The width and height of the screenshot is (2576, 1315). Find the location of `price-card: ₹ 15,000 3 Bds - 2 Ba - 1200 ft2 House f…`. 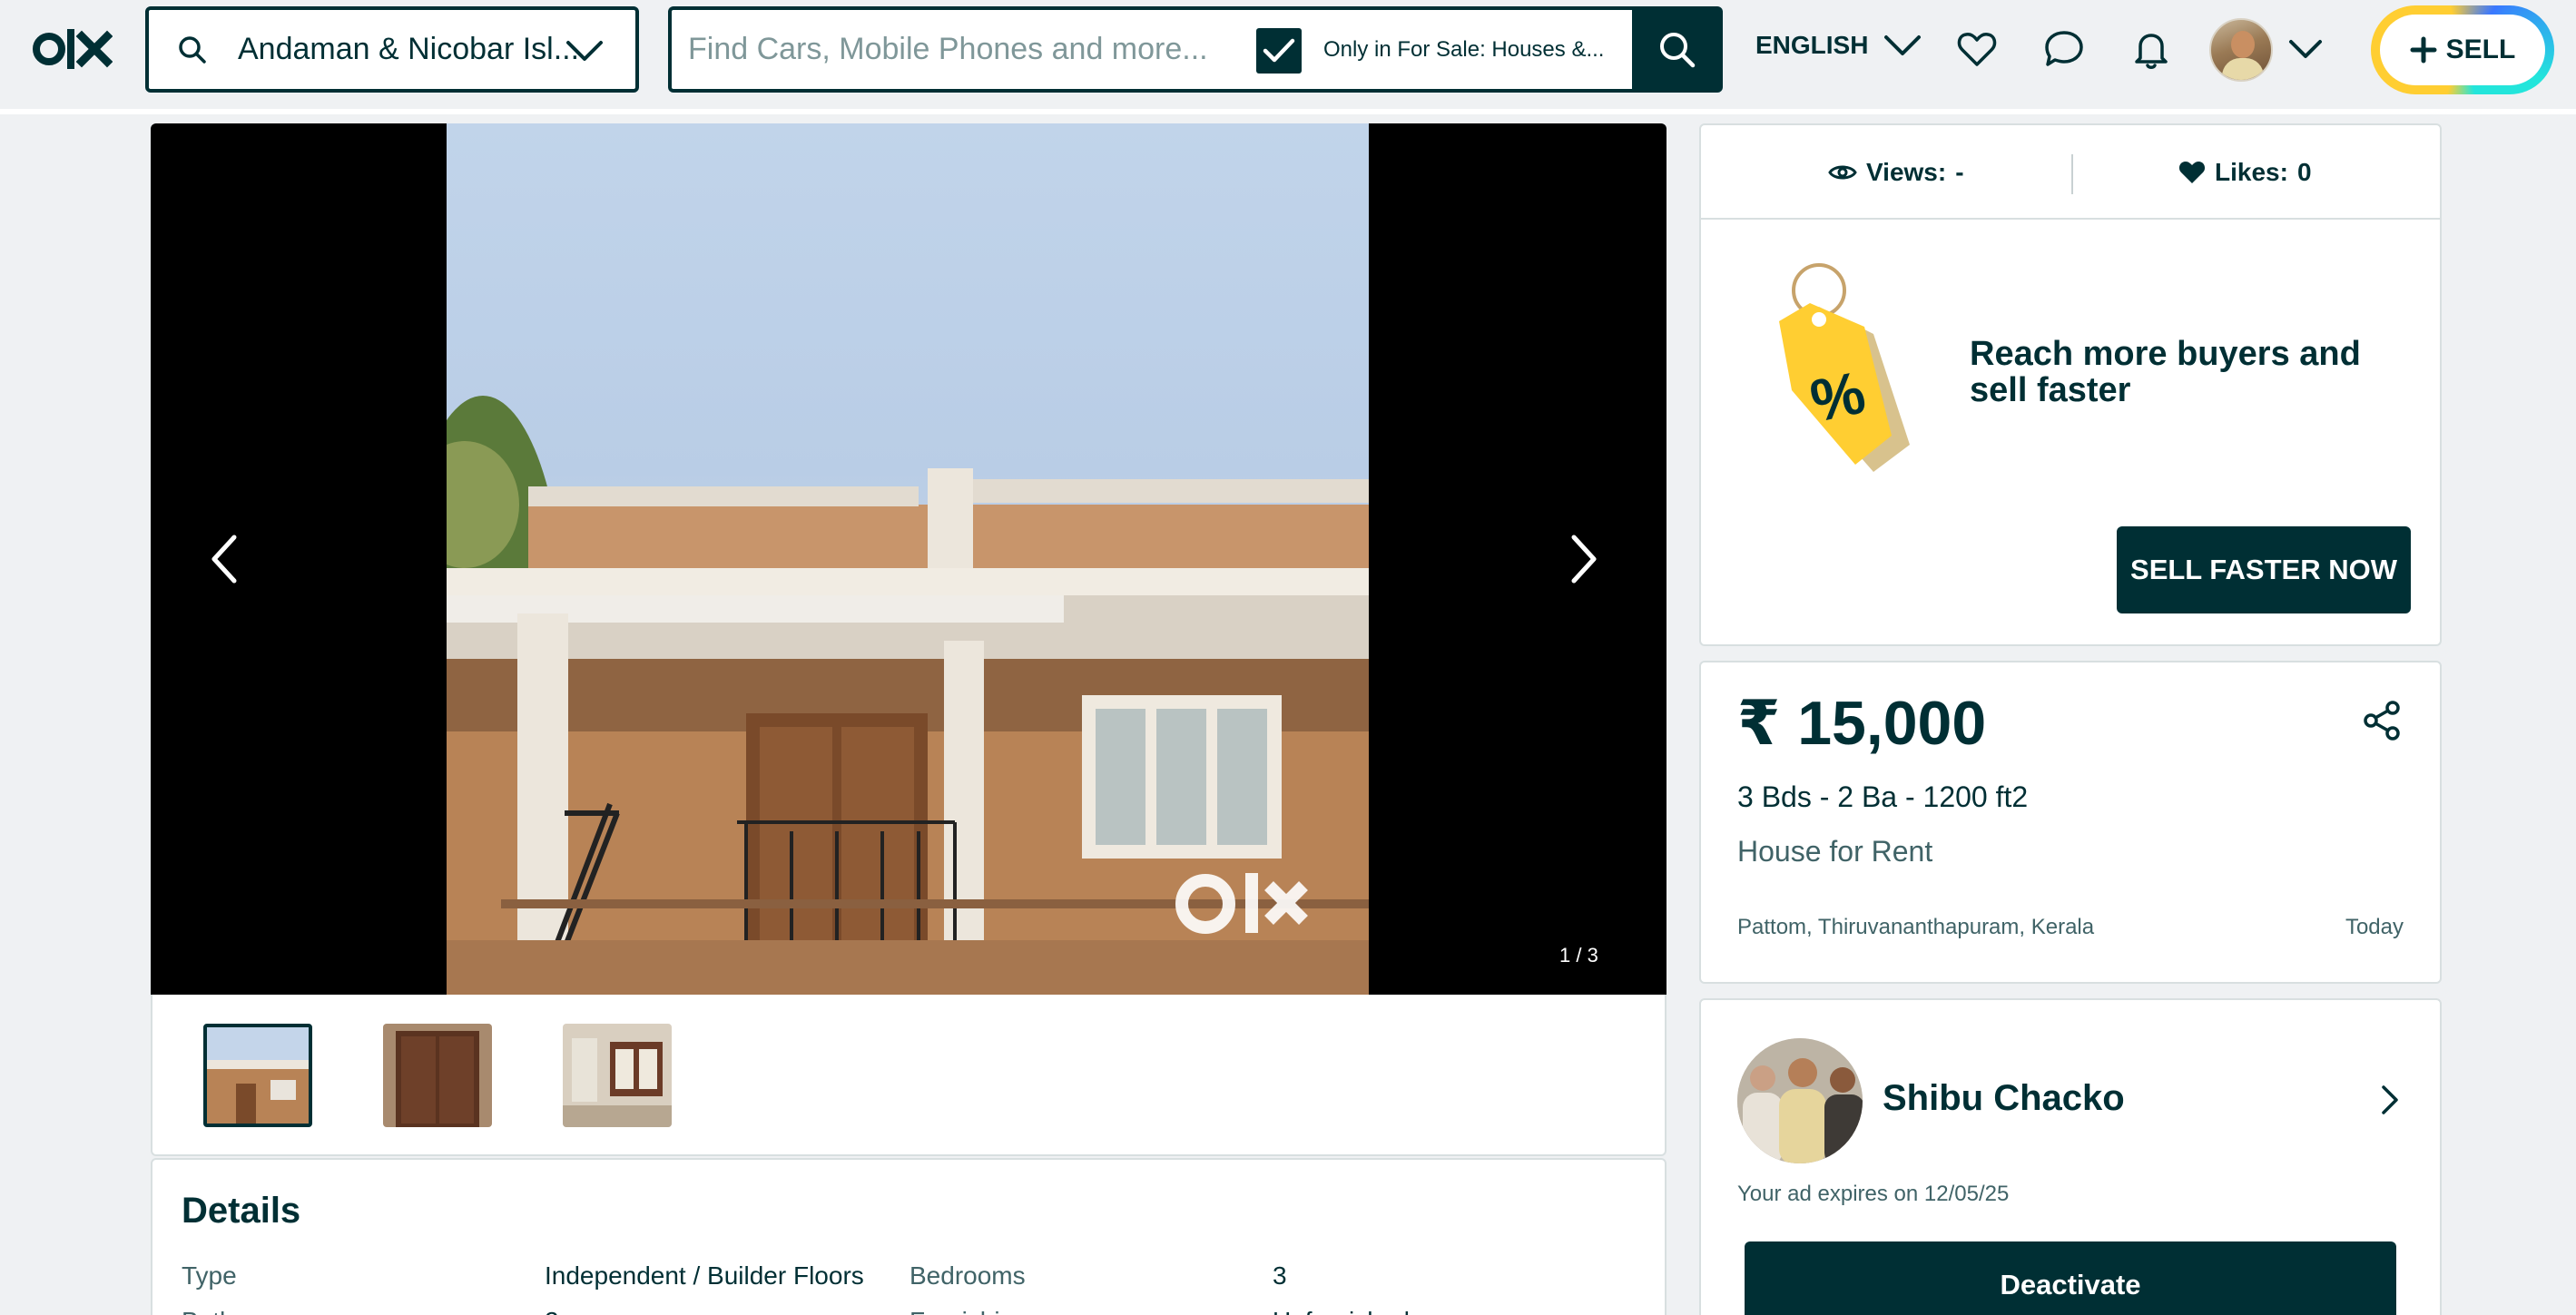

price-card: ₹ 15,000 3 Bds - 2 Ba - 1200 ft2 House f… is located at coordinates (2070, 822).